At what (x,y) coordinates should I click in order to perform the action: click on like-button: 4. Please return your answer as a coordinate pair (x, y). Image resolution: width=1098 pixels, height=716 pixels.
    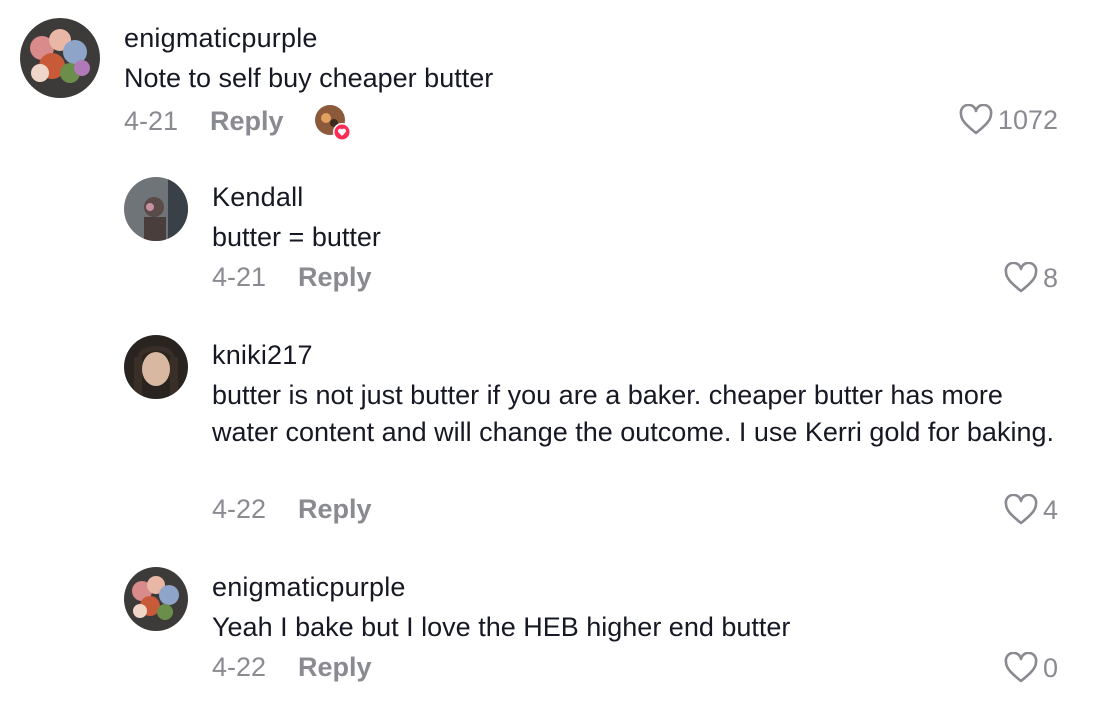
    Looking at the image, I should click on (1030, 510).